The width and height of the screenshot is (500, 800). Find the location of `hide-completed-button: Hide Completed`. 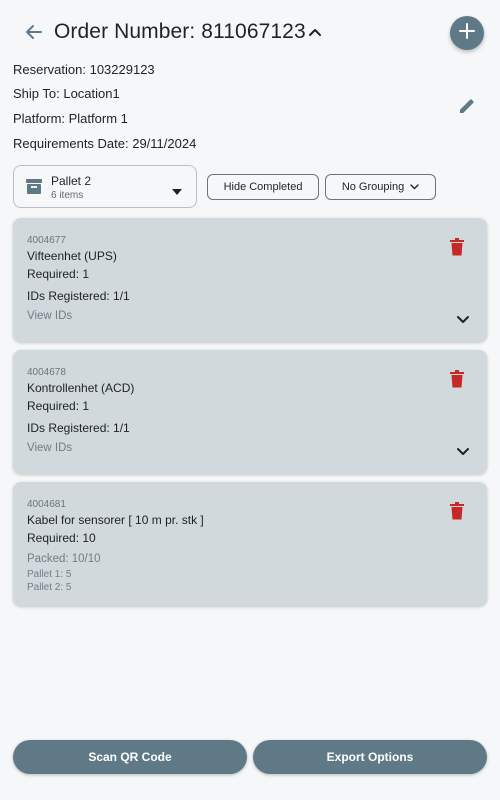

hide-completed-button: Hide Completed is located at coordinates (263, 187).